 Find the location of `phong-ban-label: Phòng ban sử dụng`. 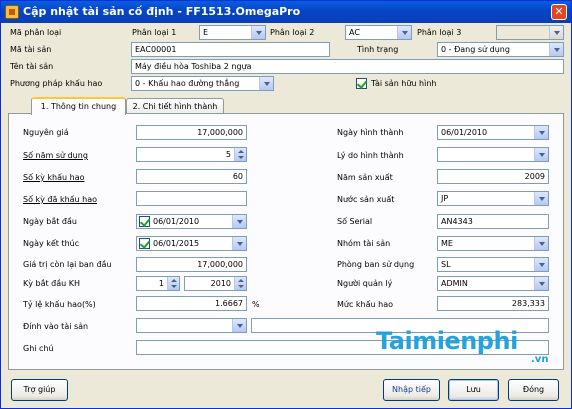

phong-ban-label: Phòng ban sử dụng is located at coordinates (376, 264).